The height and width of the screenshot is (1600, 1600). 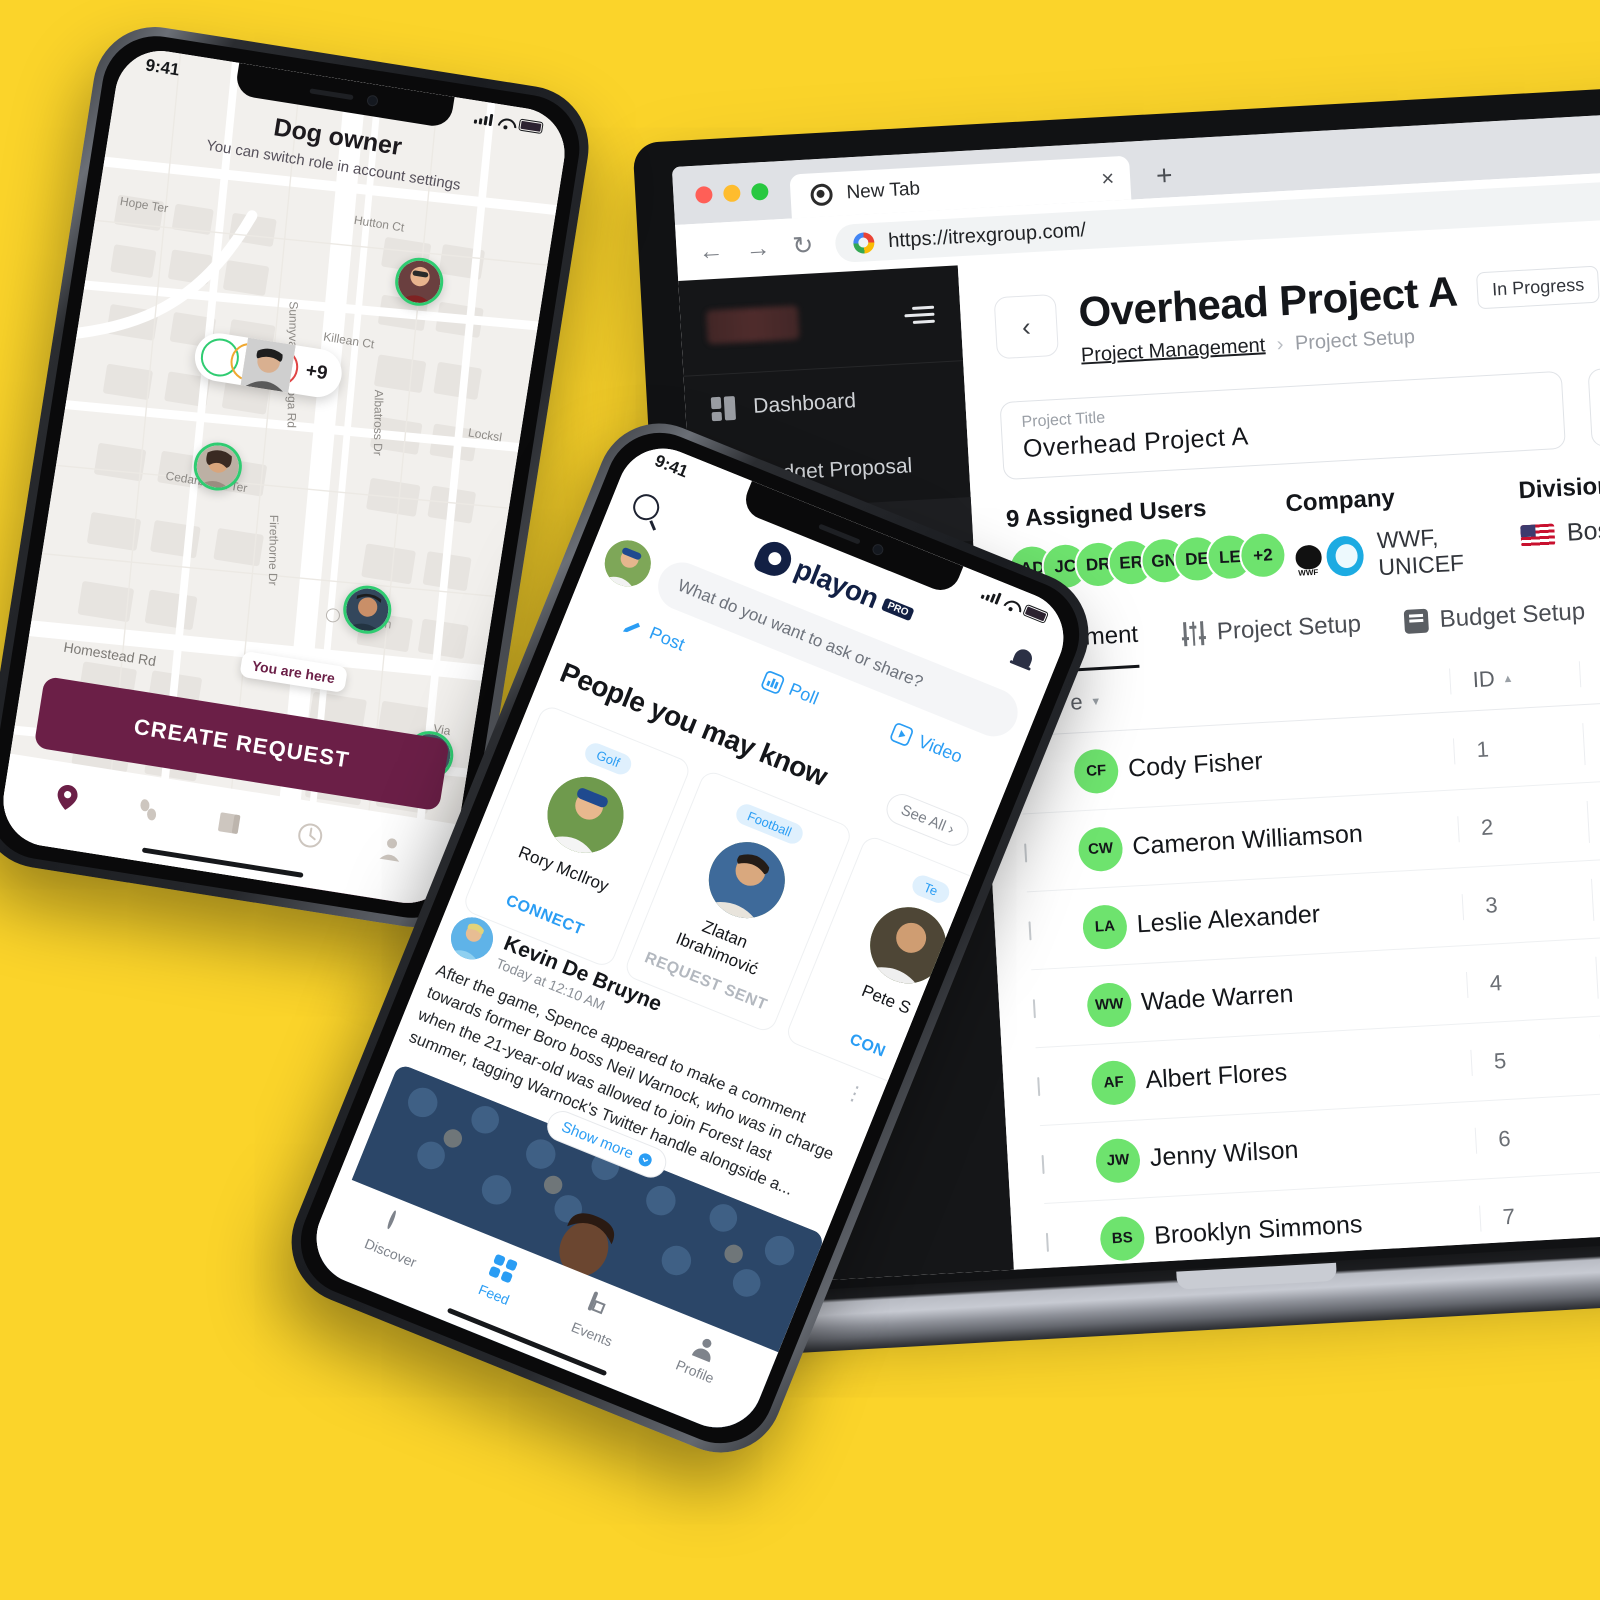 What do you see at coordinates (483, 119) in the screenshot?
I see `cellular-icon` at bounding box center [483, 119].